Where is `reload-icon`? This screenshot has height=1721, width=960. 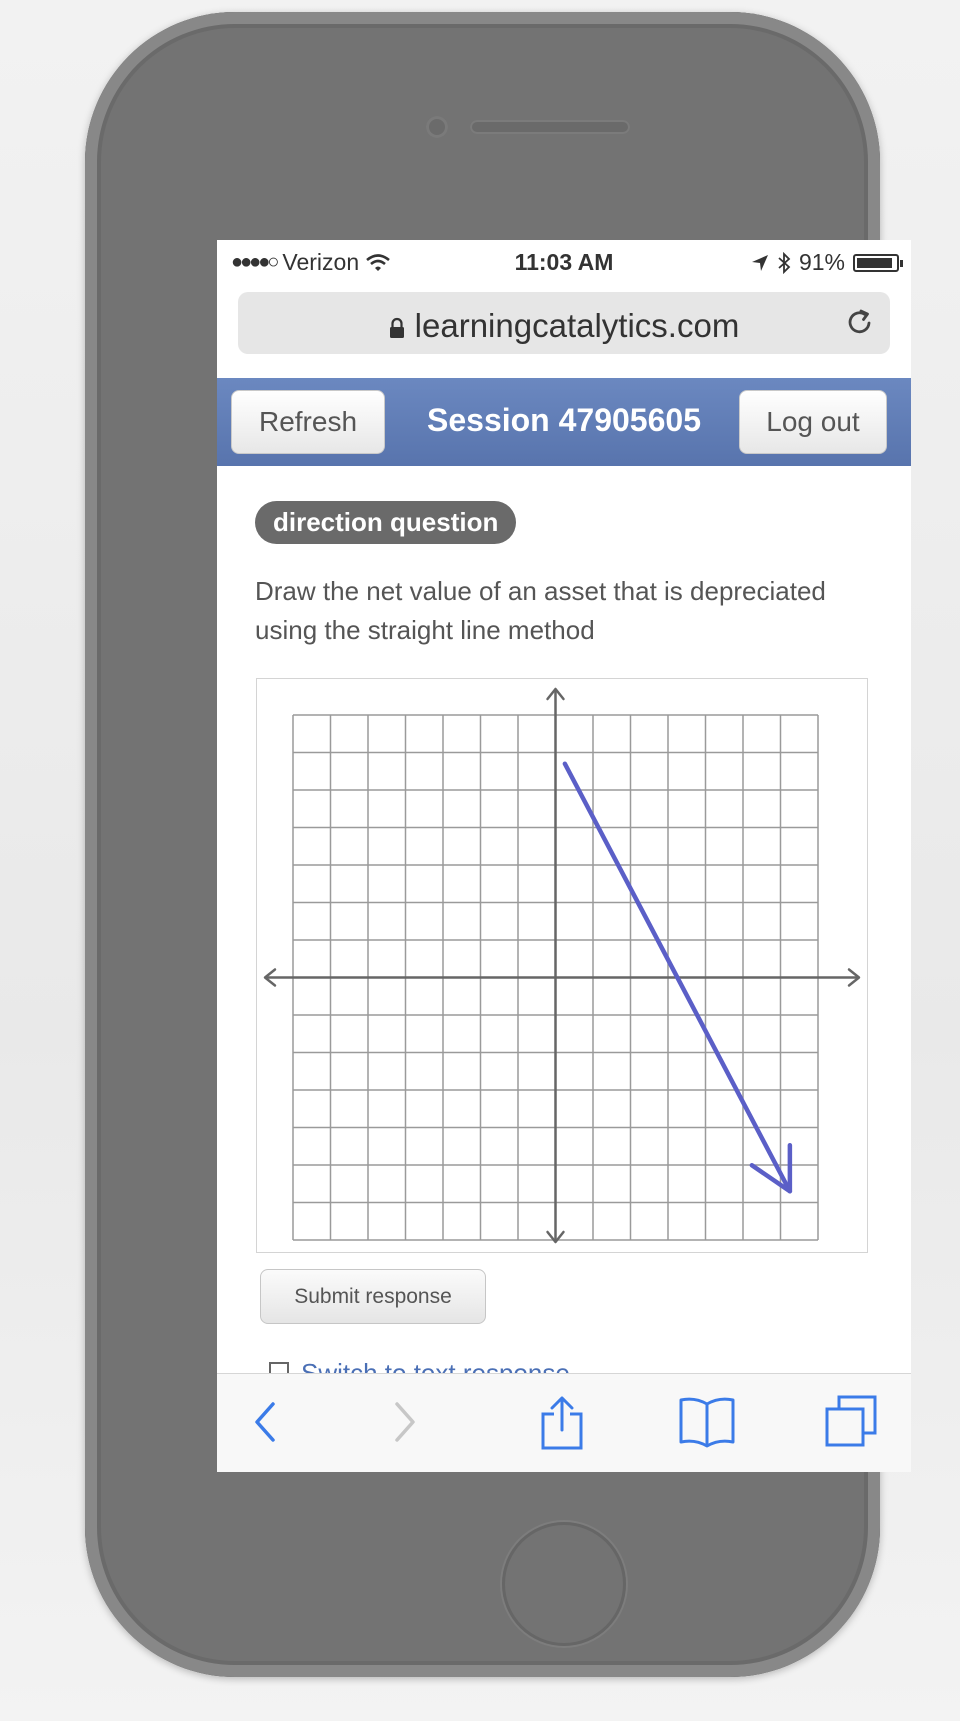 reload-icon is located at coordinates (860, 322).